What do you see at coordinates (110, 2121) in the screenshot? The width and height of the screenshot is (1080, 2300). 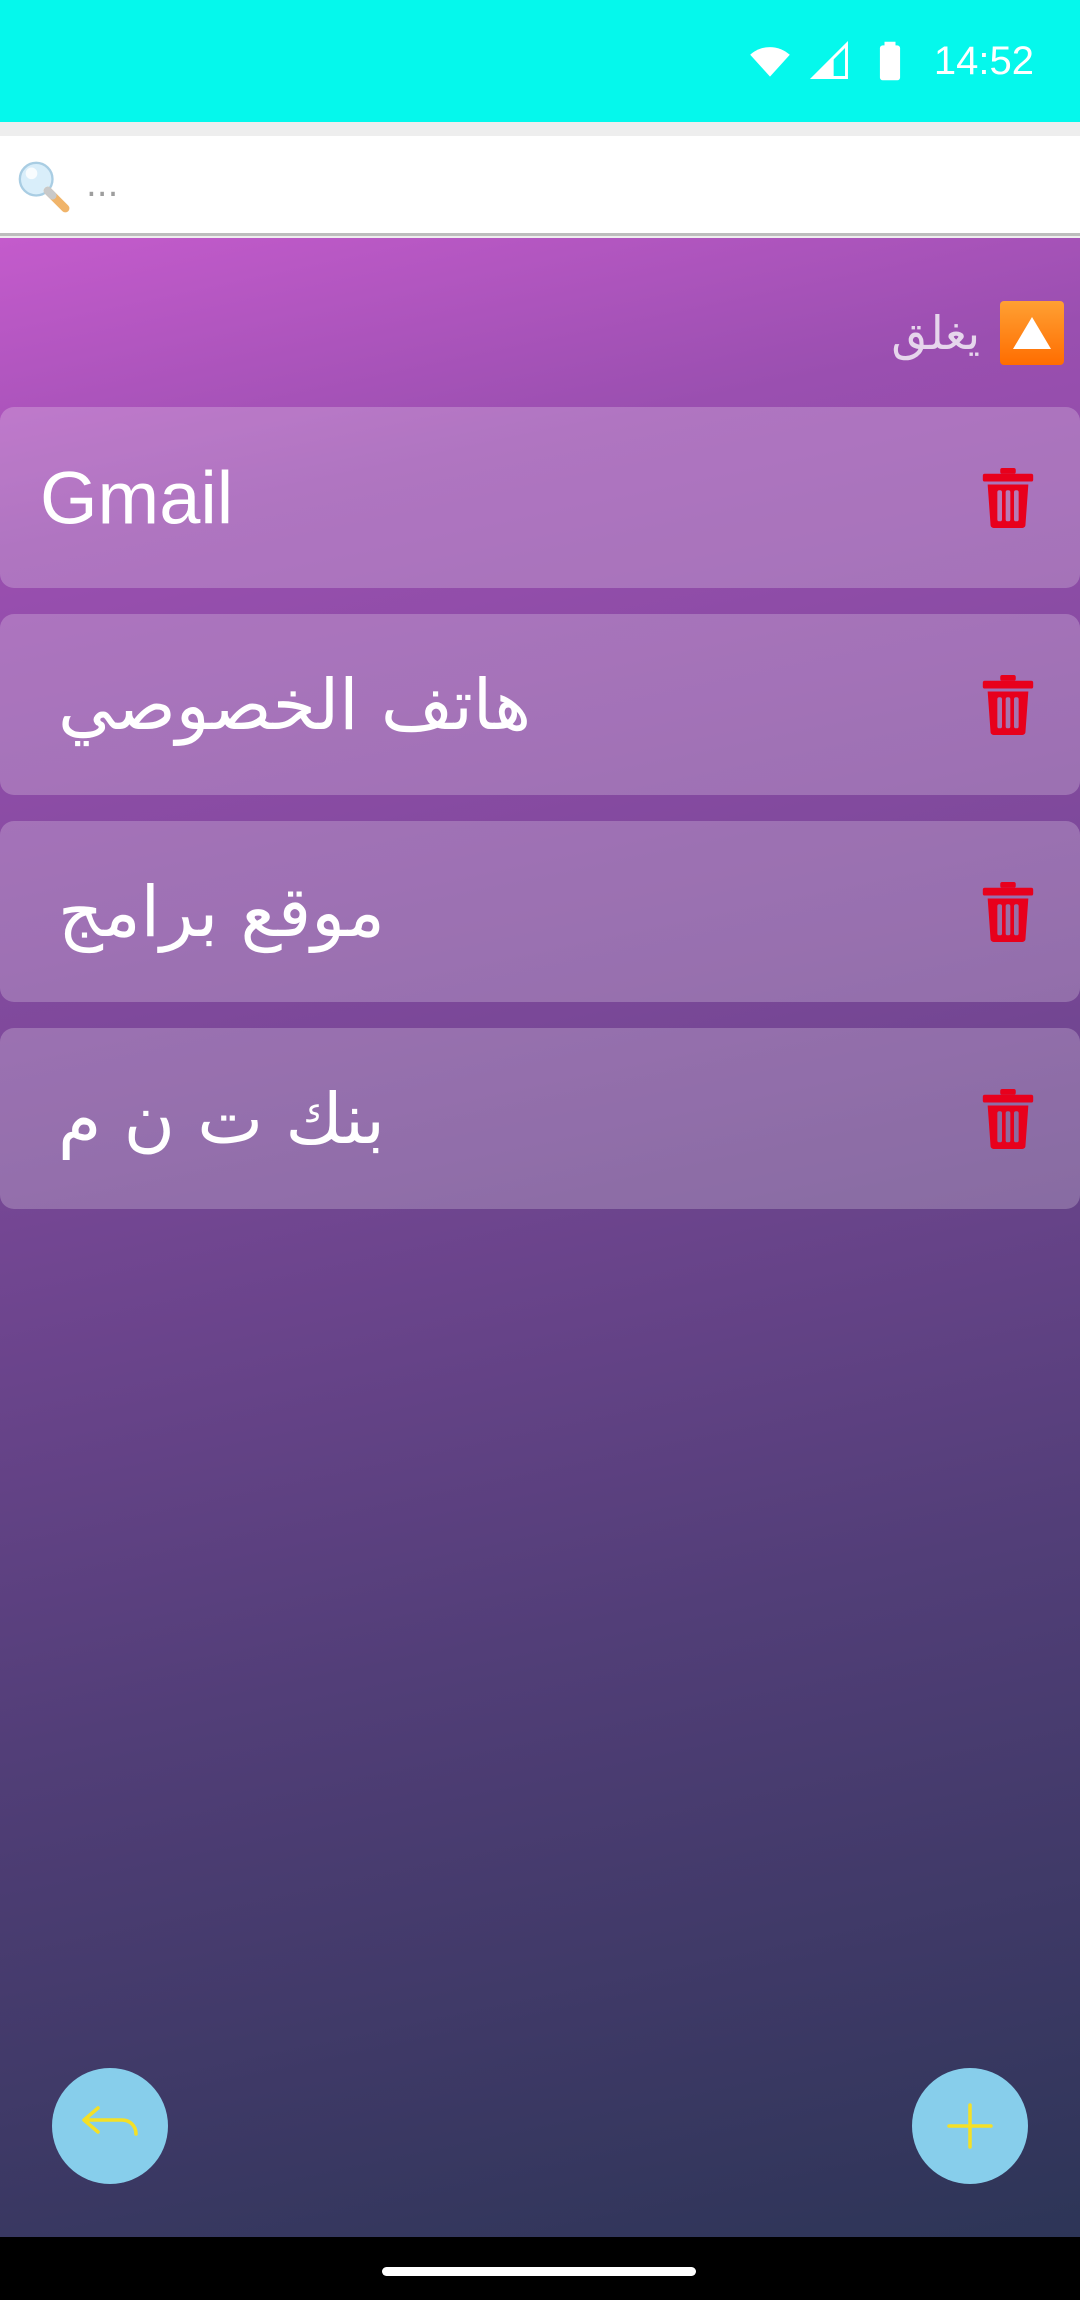 I see `return-arrow-icon` at bounding box center [110, 2121].